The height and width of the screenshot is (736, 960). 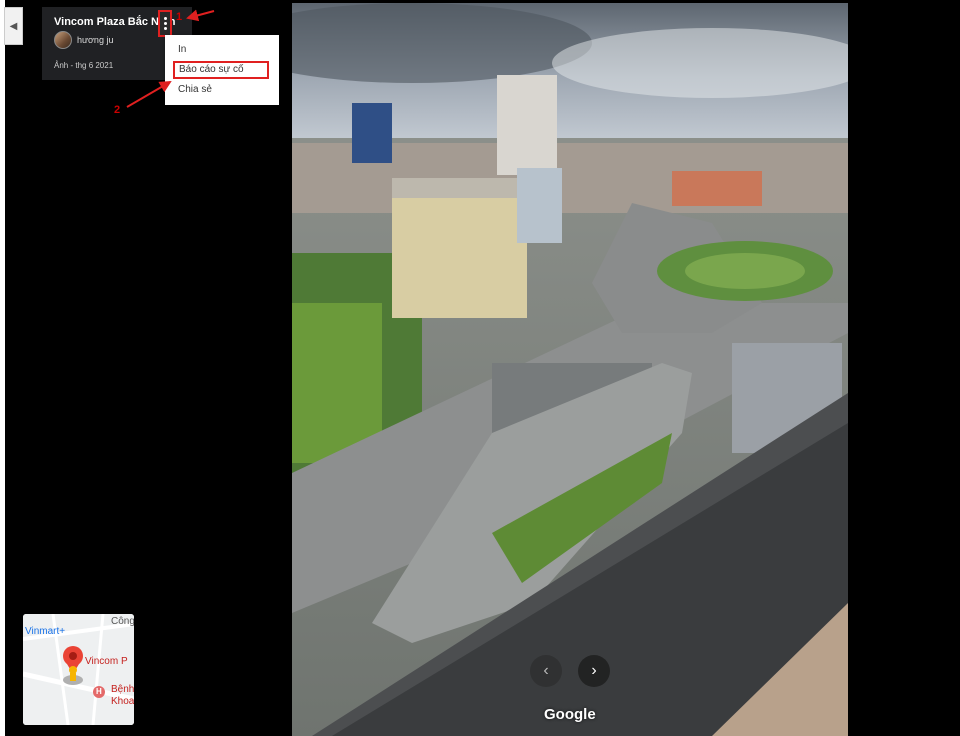 What do you see at coordinates (904, 368) in the screenshot?
I see `right-black-area` at bounding box center [904, 368].